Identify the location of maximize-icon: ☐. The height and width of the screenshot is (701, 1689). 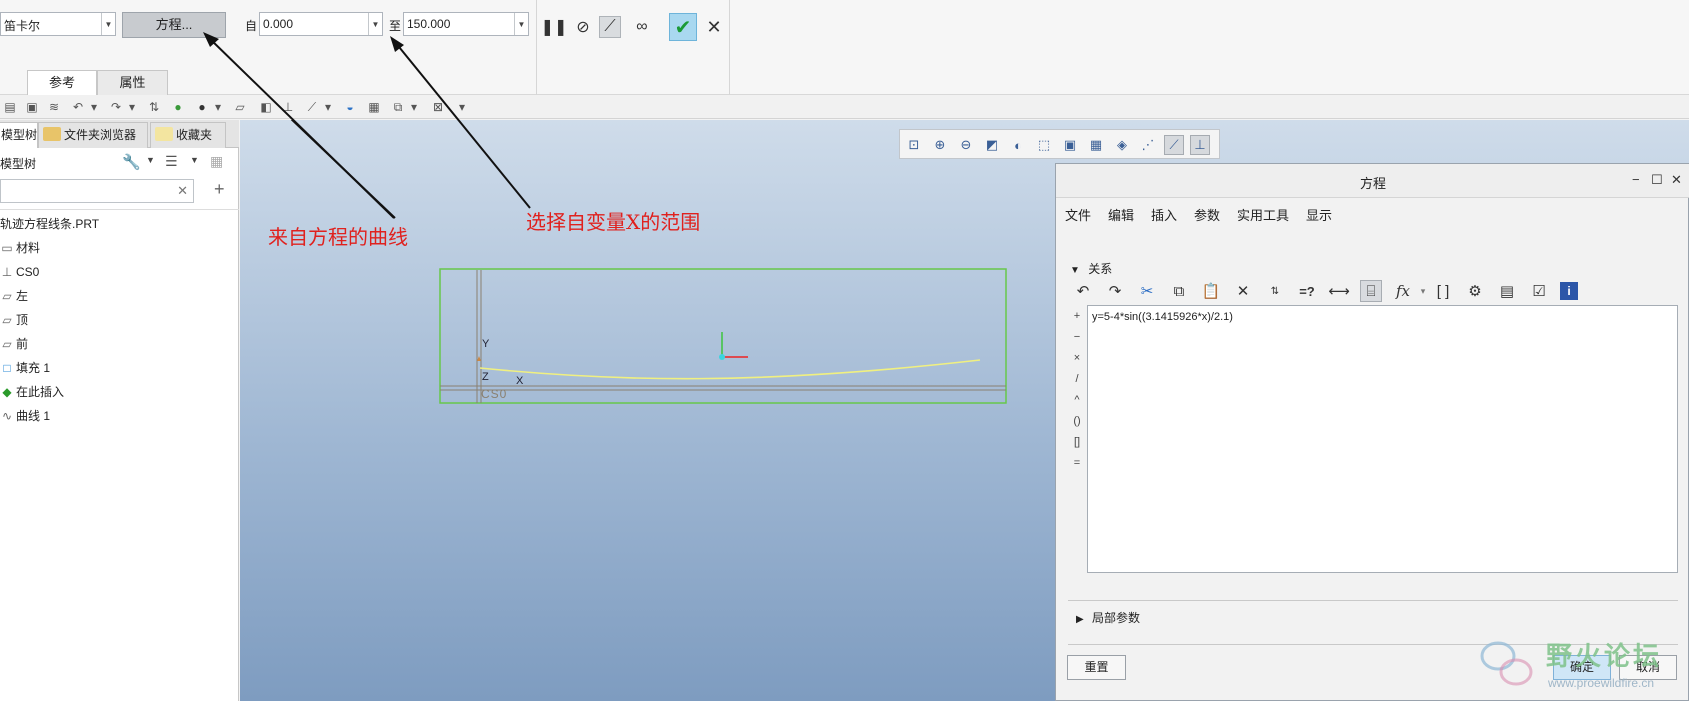
(1657, 180).